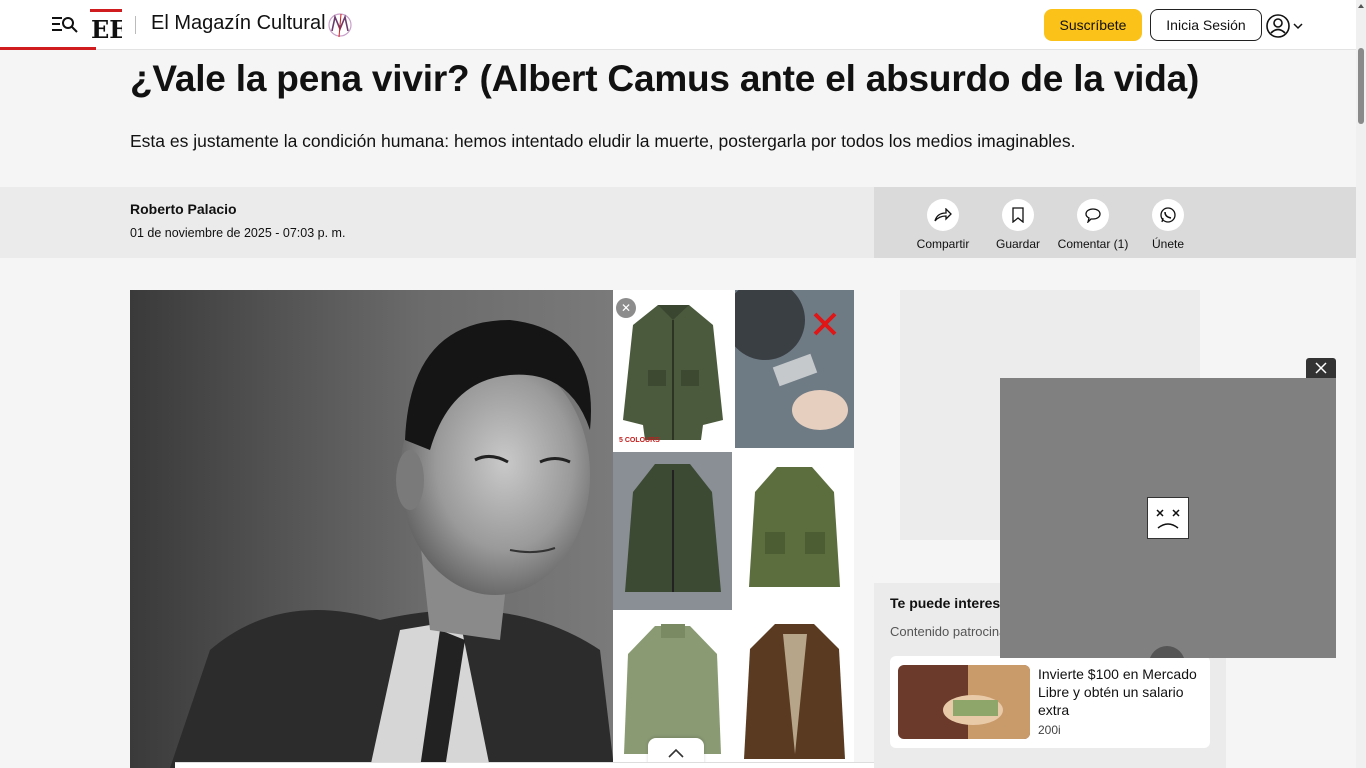 This screenshot has height=768, width=1366. I want to click on share-icon, so click(943, 215).